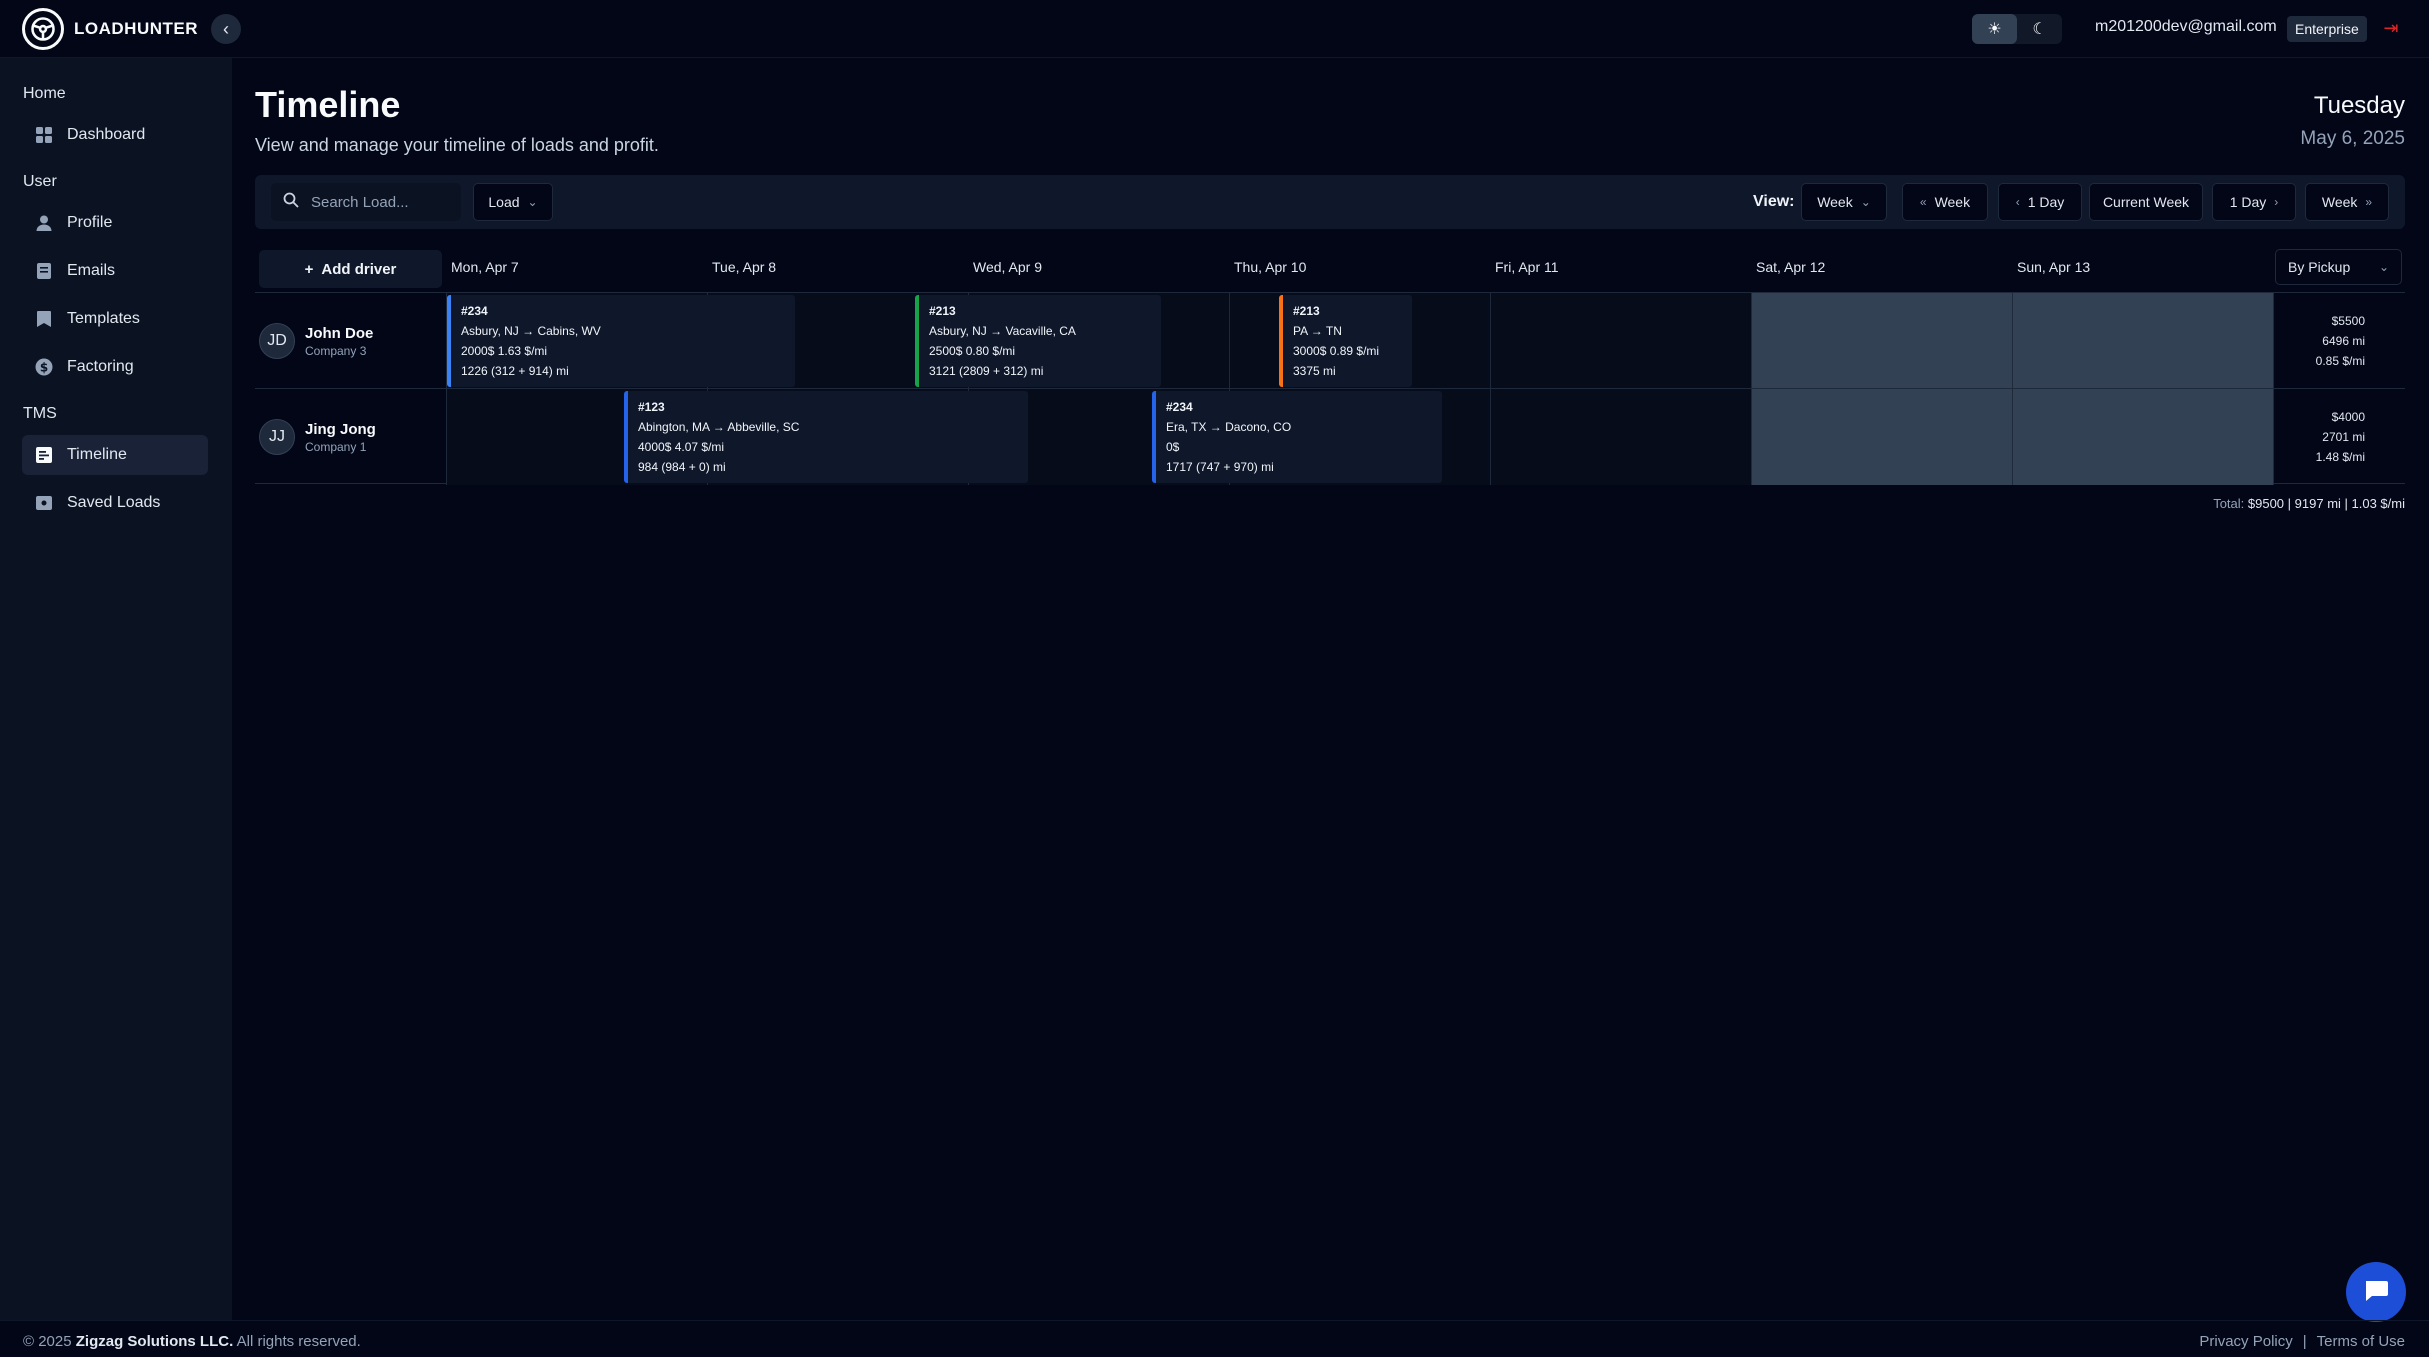 The height and width of the screenshot is (1357, 2429). I want to click on filter-select: Load ⌄, so click(513, 202).